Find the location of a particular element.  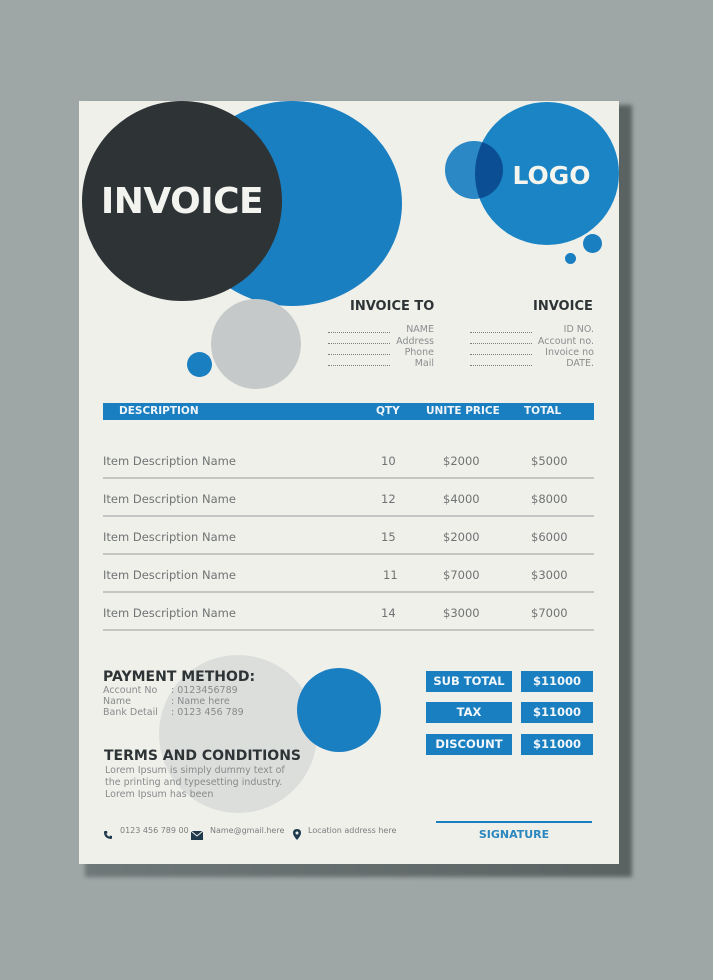

tax-value: $11000 is located at coordinates (557, 712).